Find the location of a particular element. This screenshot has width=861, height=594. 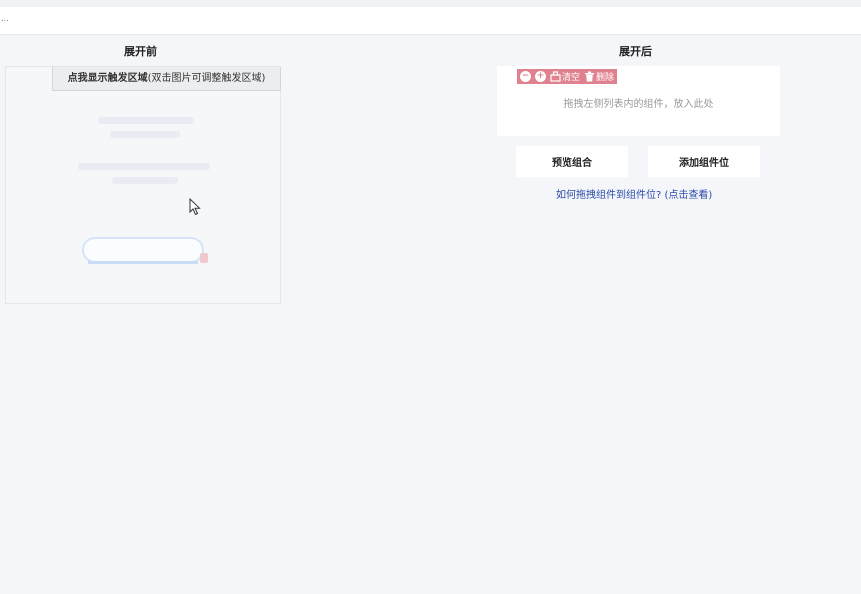

mouse-cursor-icon is located at coordinates (195, 207).